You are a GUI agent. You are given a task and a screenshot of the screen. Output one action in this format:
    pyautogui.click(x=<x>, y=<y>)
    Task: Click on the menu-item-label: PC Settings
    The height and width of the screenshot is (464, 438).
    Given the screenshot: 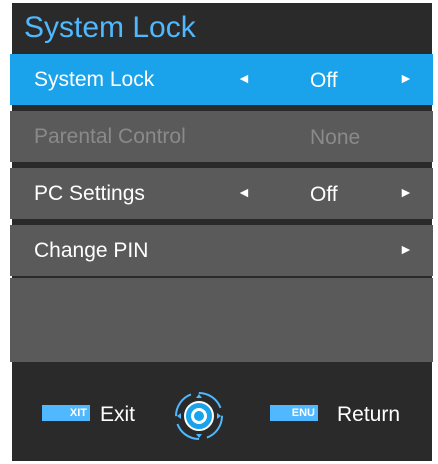 What is the action you would take?
    pyautogui.click(x=89, y=193)
    